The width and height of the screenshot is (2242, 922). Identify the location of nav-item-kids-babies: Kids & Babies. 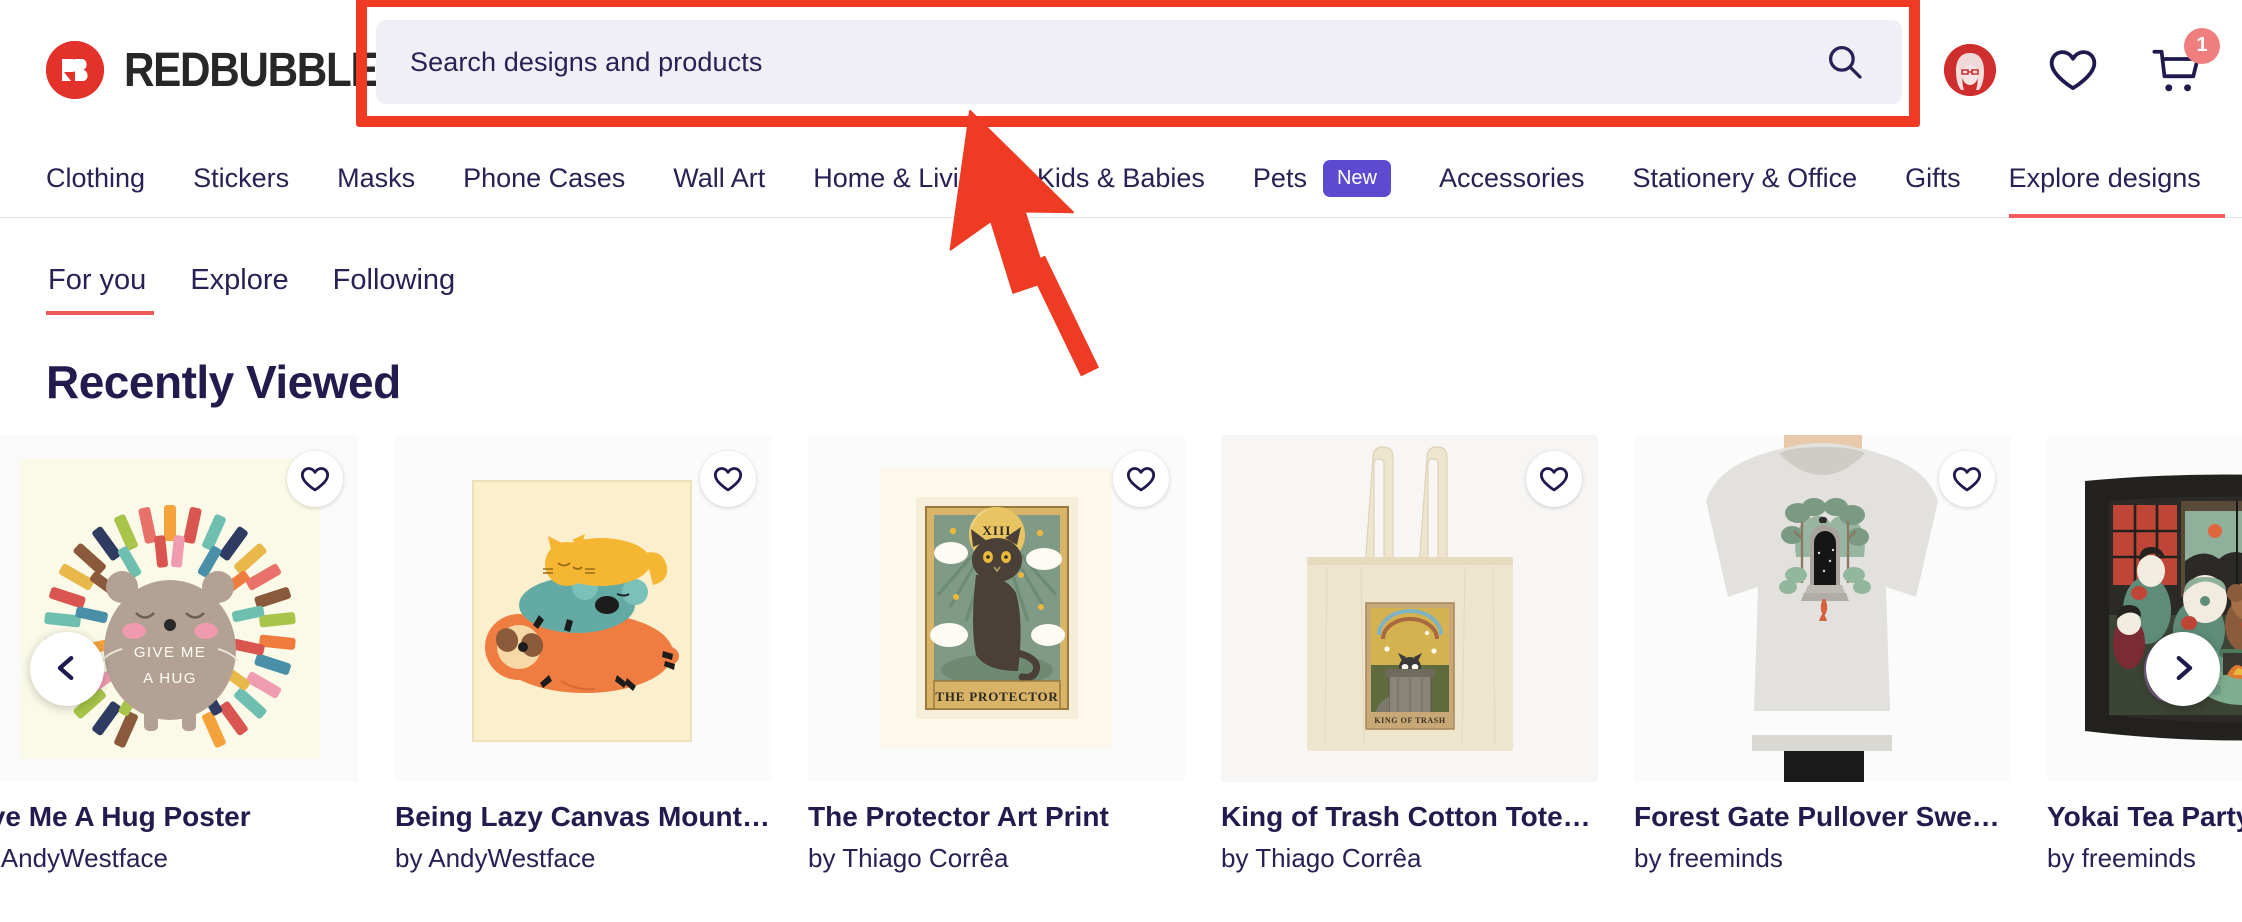
(1121, 179).